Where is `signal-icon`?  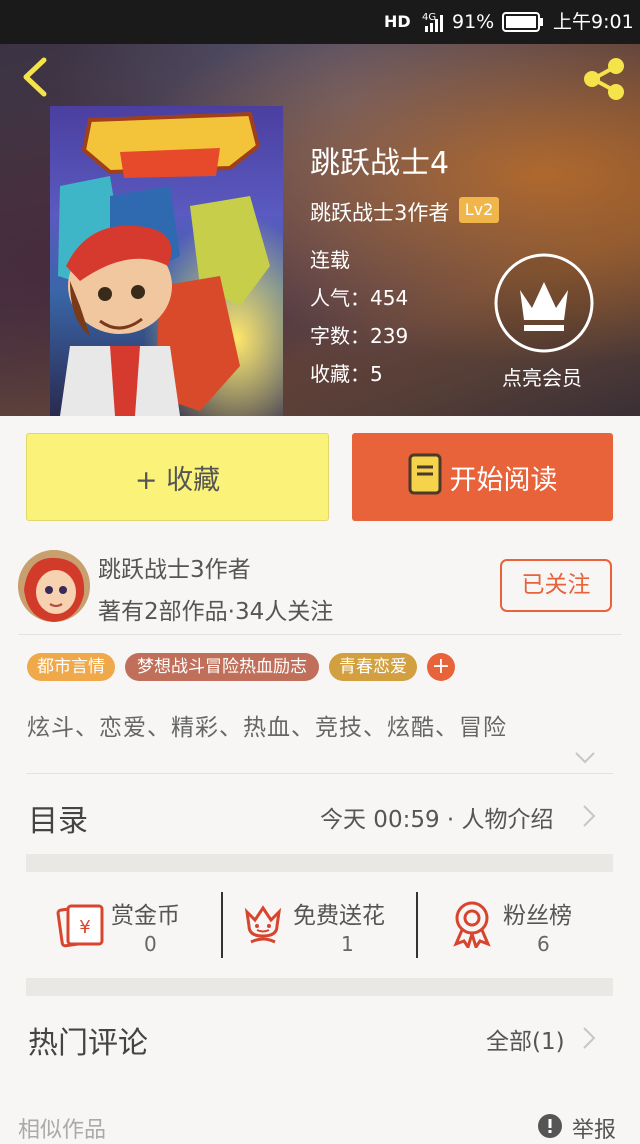 signal-icon is located at coordinates (435, 25).